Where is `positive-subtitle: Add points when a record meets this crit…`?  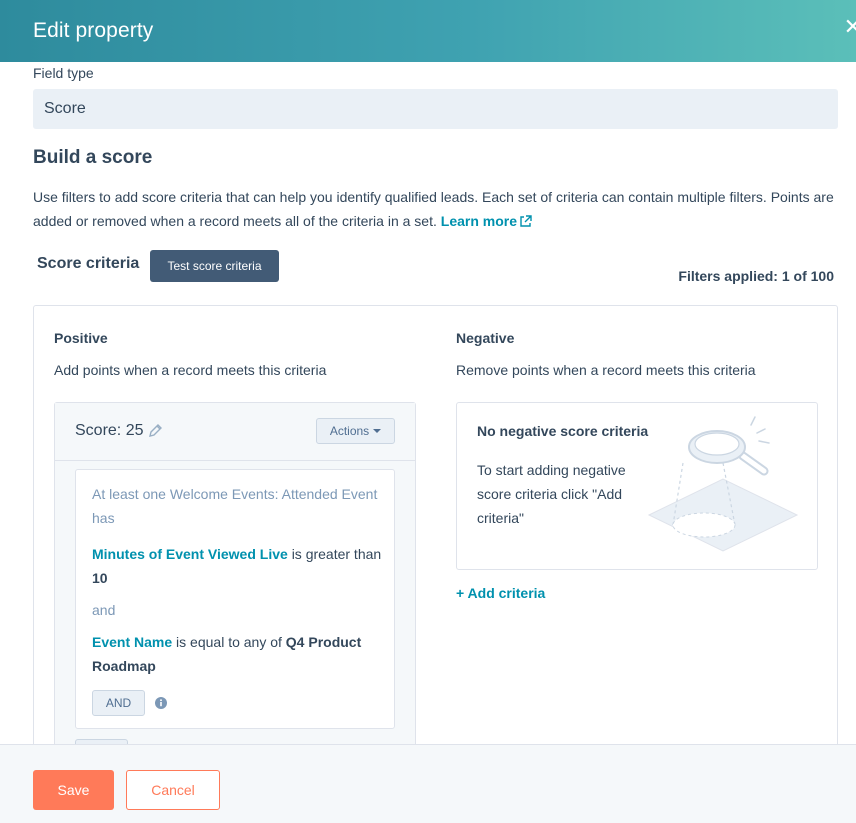 positive-subtitle: Add points when a record meets this crit… is located at coordinates (190, 370).